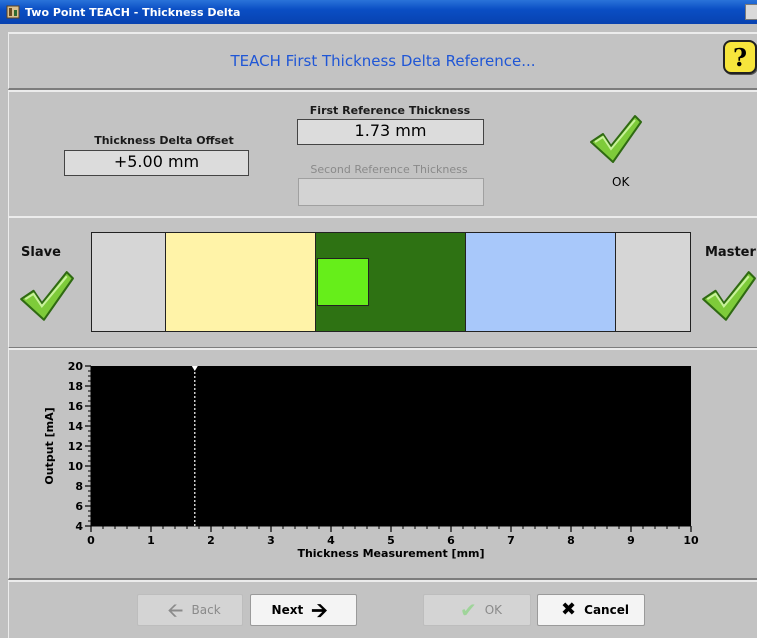 This screenshot has width=757, height=638. What do you see at coordinates (382, 609) in the screenshot?
I see `button-bar: 🡨 Back Next 🡪 ✔ OK ✖ Cancel` at bounding box center [382, 609].